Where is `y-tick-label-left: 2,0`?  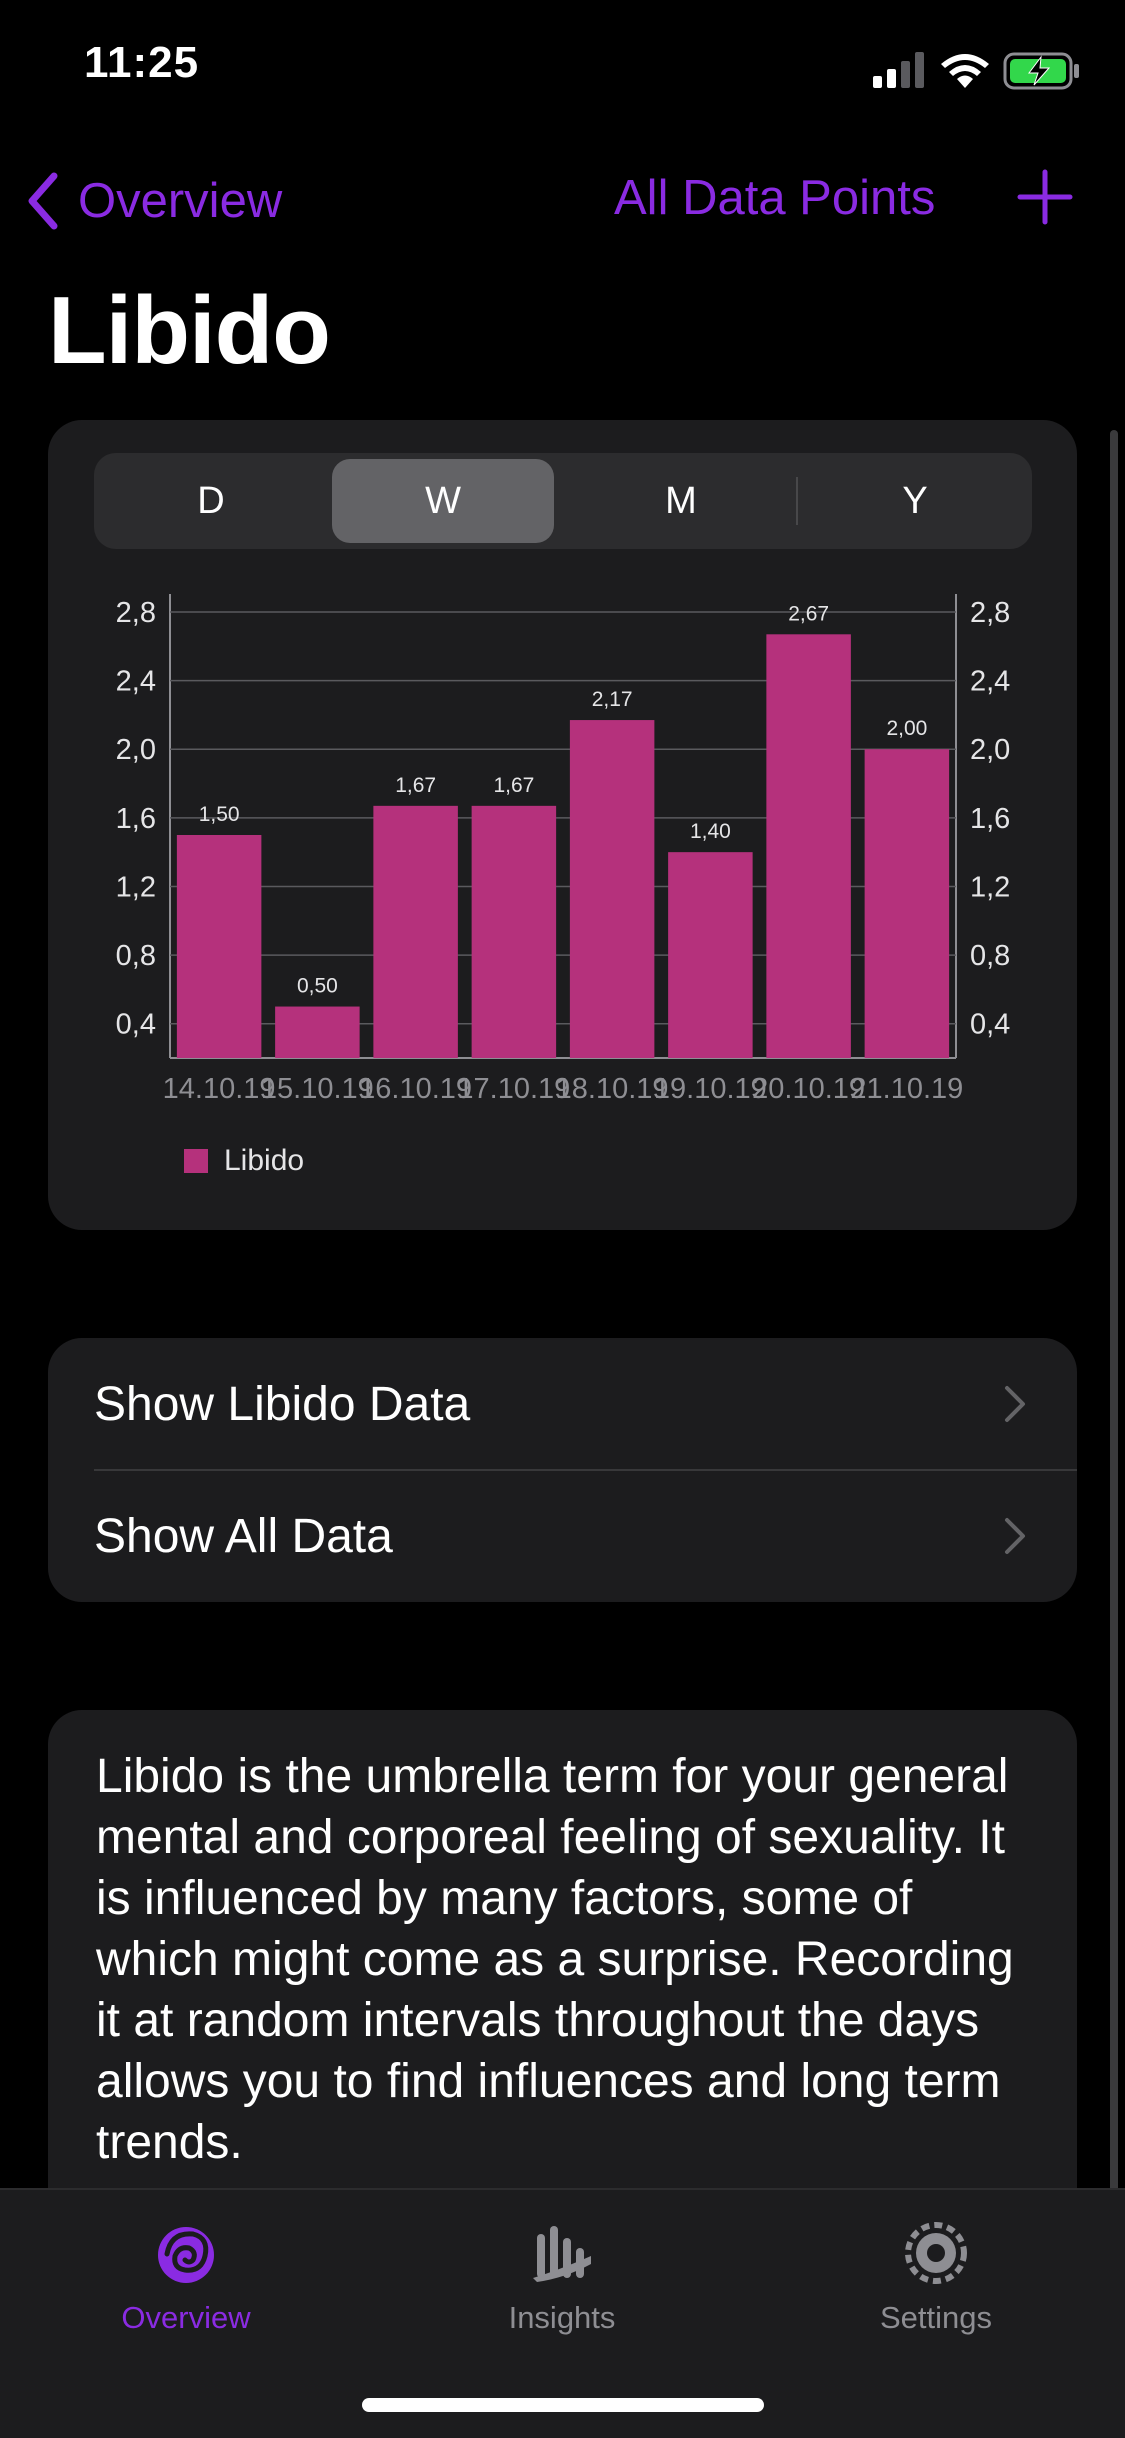 y-tick-label-left: 2,0 is located at coordinates (136, 750).